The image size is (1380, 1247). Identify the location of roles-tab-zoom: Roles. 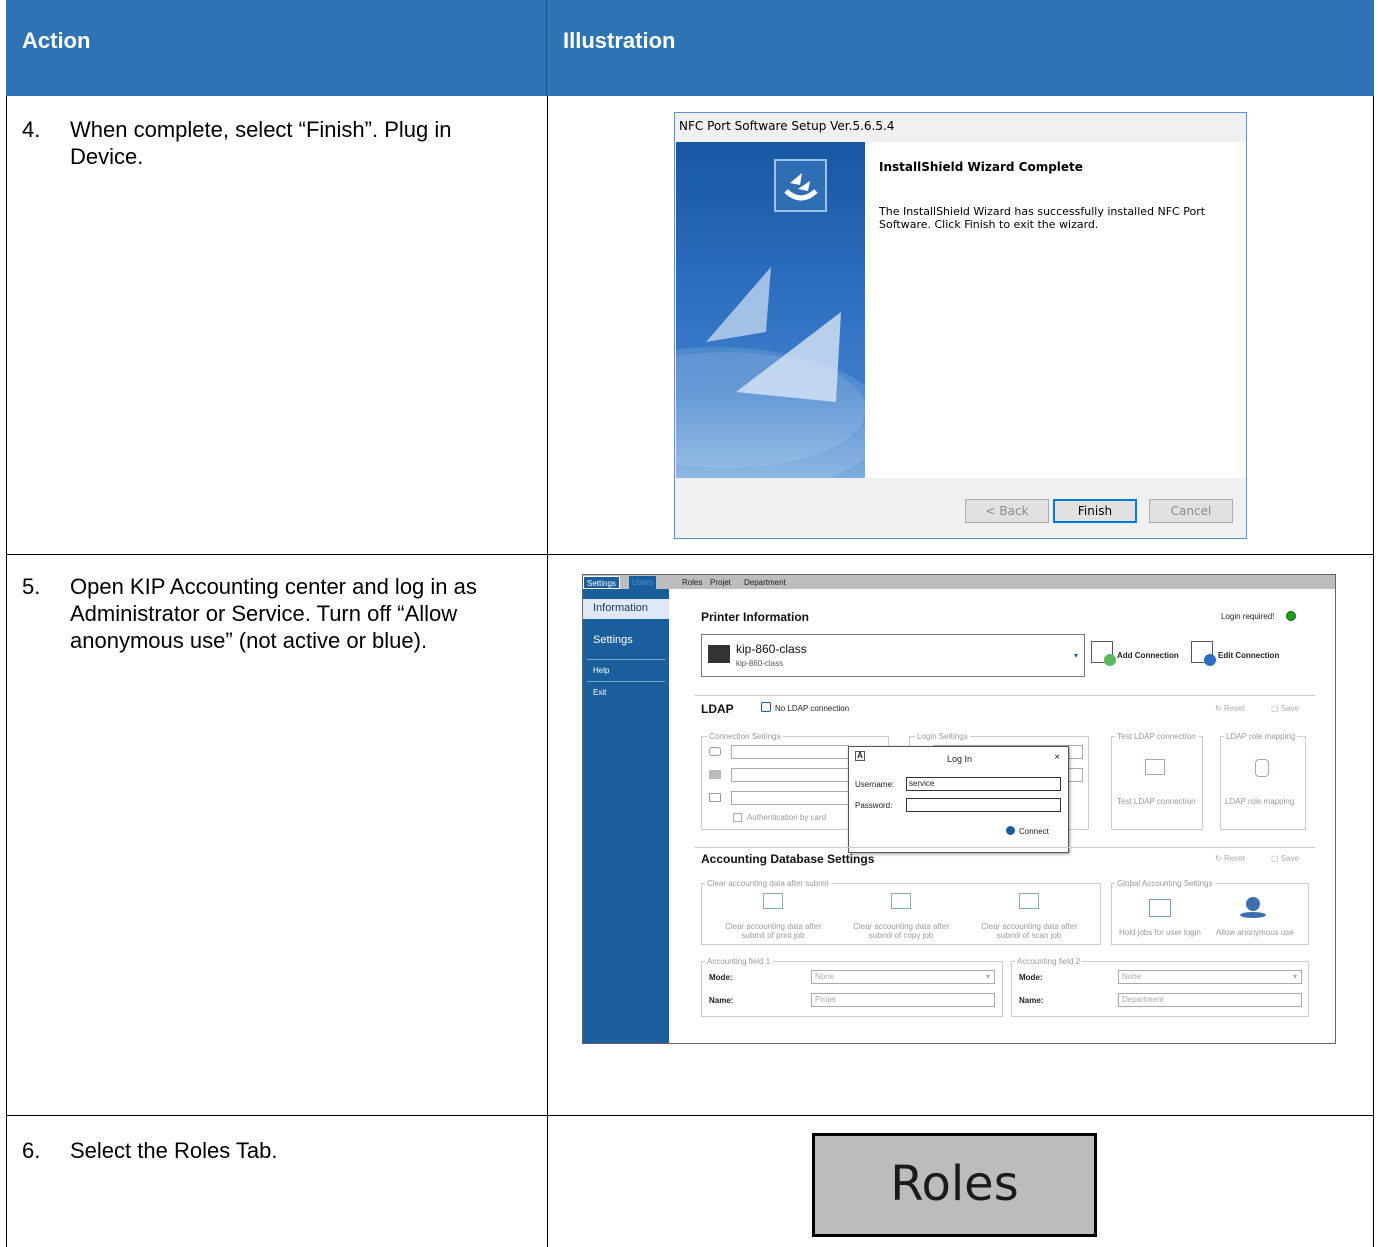
(954, 1185).